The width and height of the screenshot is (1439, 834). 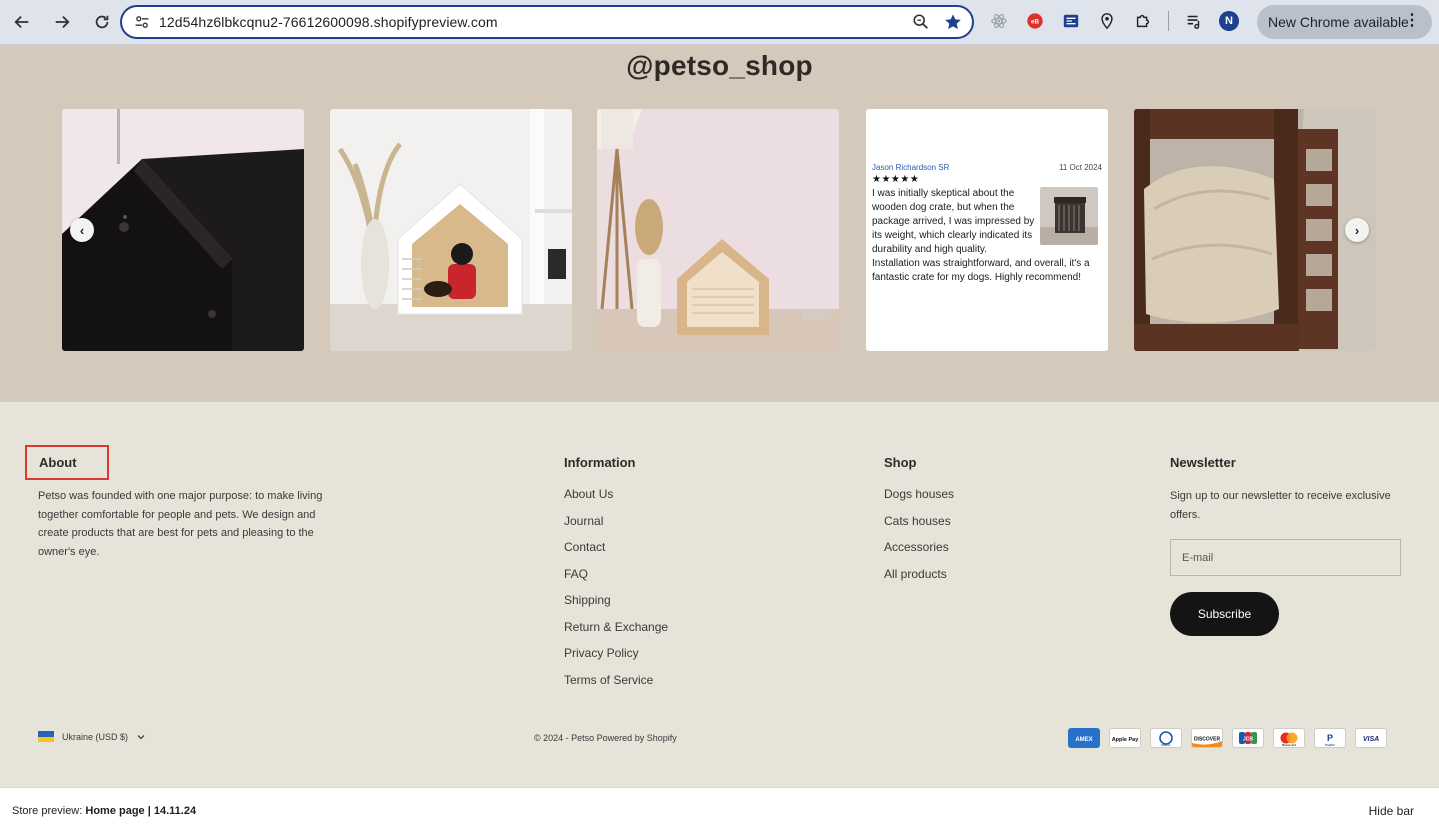 I want to click on footer-link-privacy-policy: Privacy Policy, so click(x=616, y=659).